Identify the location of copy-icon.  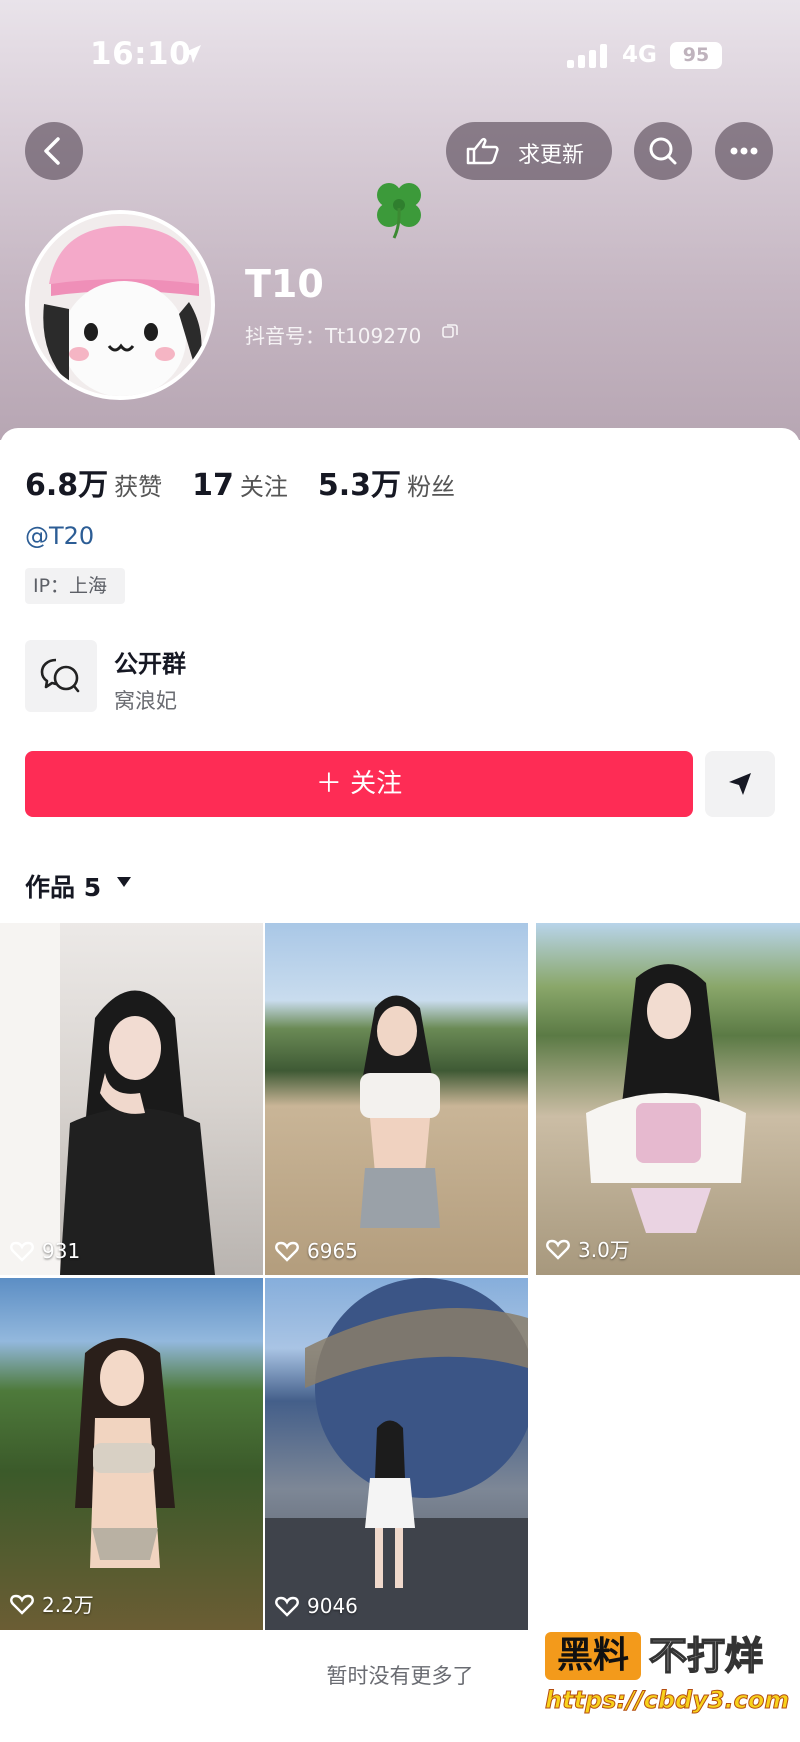
(450, 331).